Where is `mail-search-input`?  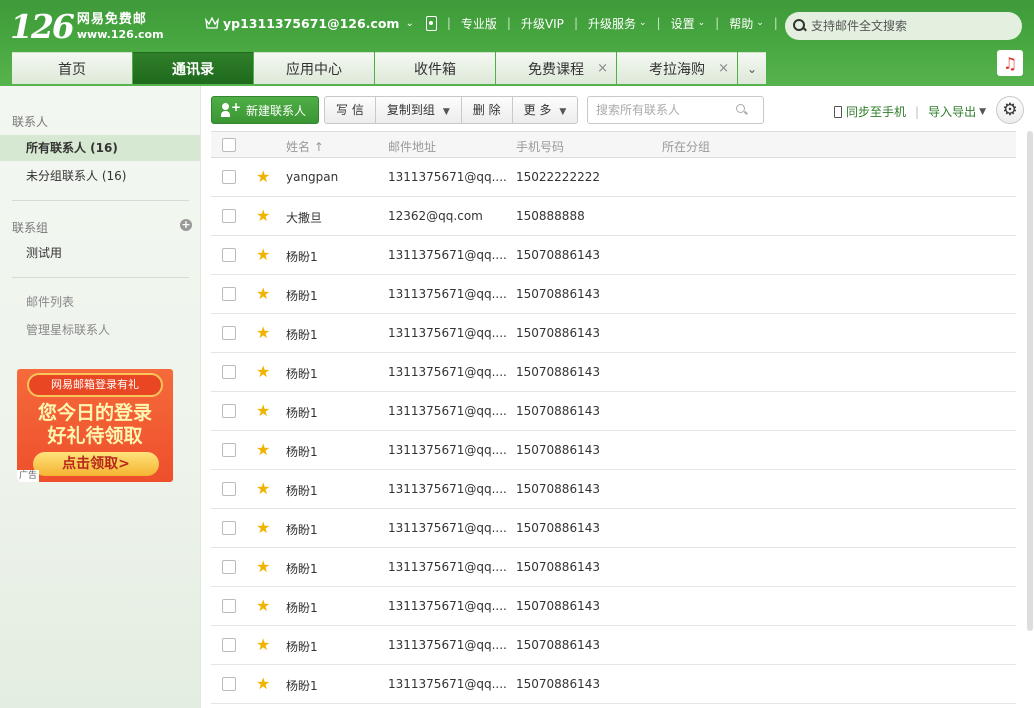 mail-search-input is located at coordinates (911, 26).